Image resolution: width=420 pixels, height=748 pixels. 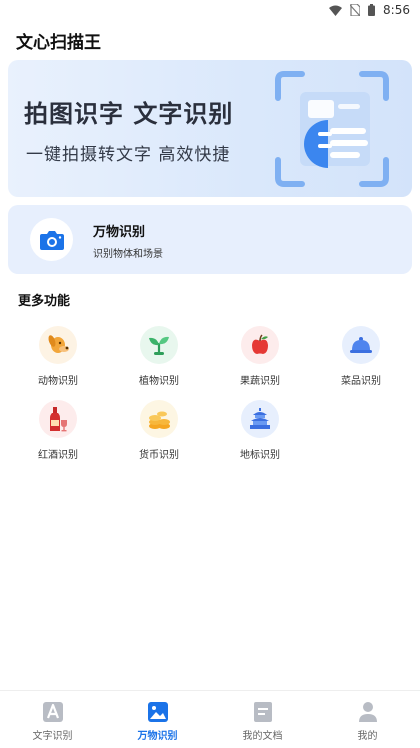 I want to click on banner-title: 拍图识字 文字识别, so click(x=129, y=114).